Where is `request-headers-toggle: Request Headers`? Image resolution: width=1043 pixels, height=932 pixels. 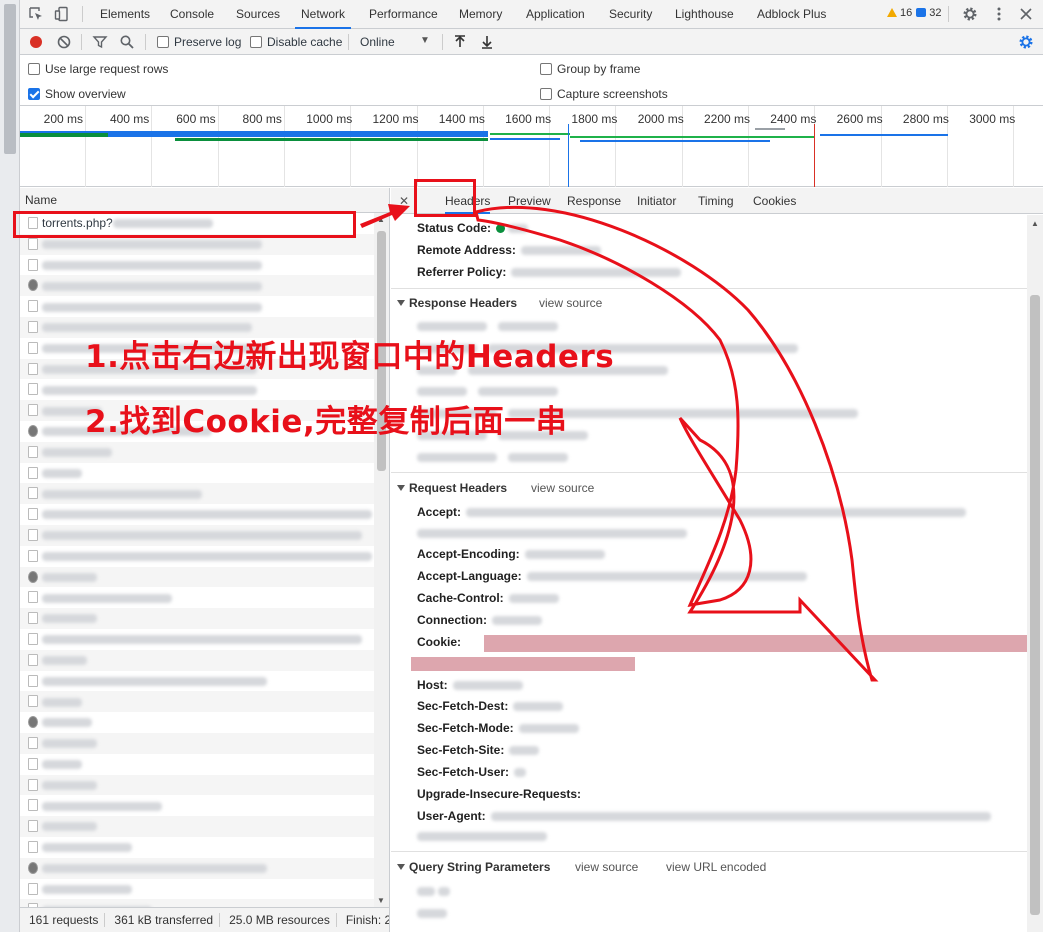 request-headers-toggle: Request Headers is located at coordinates (452, 488).